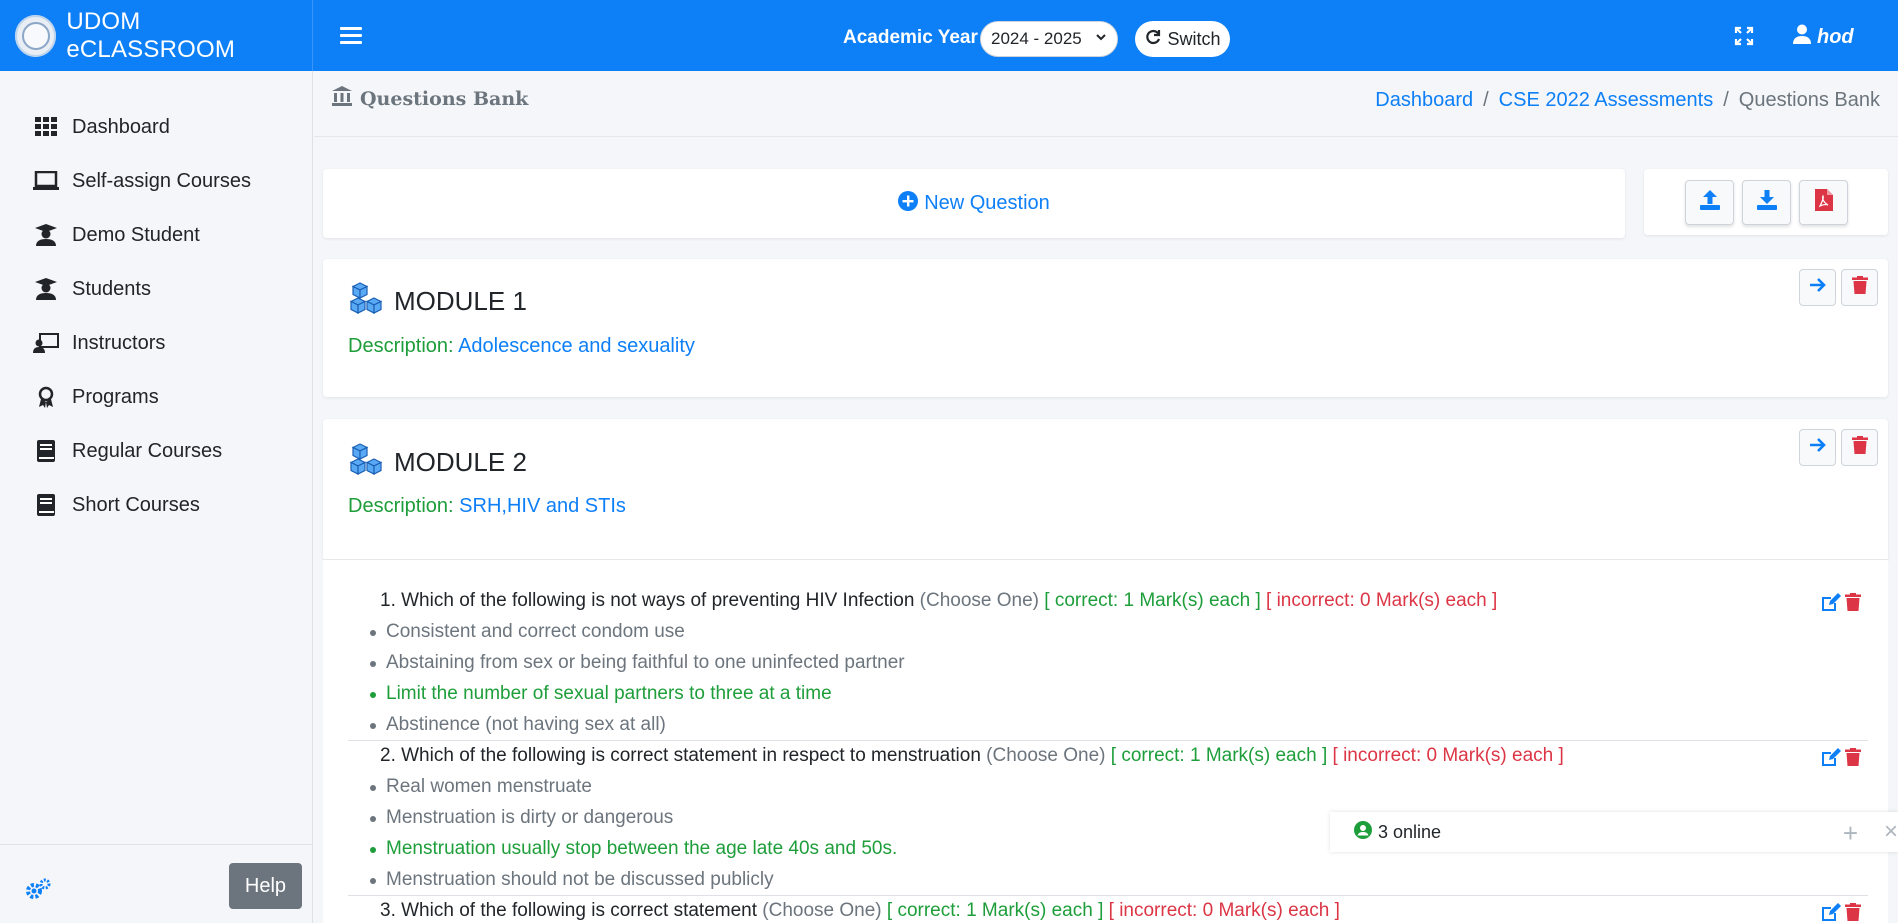 Image resolution: width=1898 pixels, height=923 pixels. I want to click on sidebar-item-label: Self-assign Courses, so click(161, 180).